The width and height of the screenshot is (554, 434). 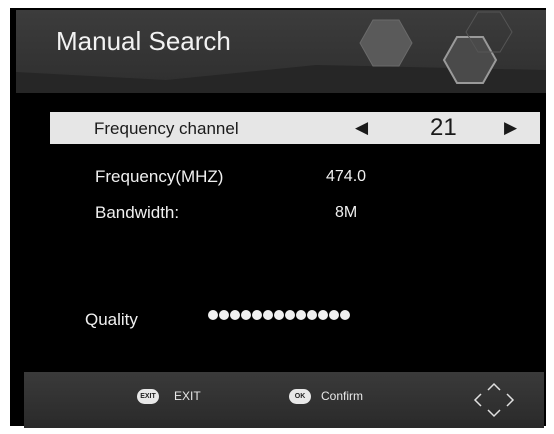 I want to click on frequency-value: 474.0, so click(x=346, y=176).